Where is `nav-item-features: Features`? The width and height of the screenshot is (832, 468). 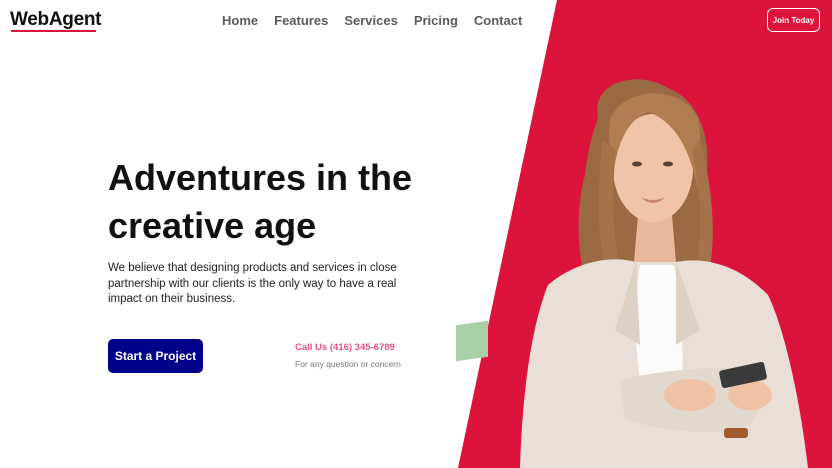 nav-item-features: Features is located at coordinates (301, 20).